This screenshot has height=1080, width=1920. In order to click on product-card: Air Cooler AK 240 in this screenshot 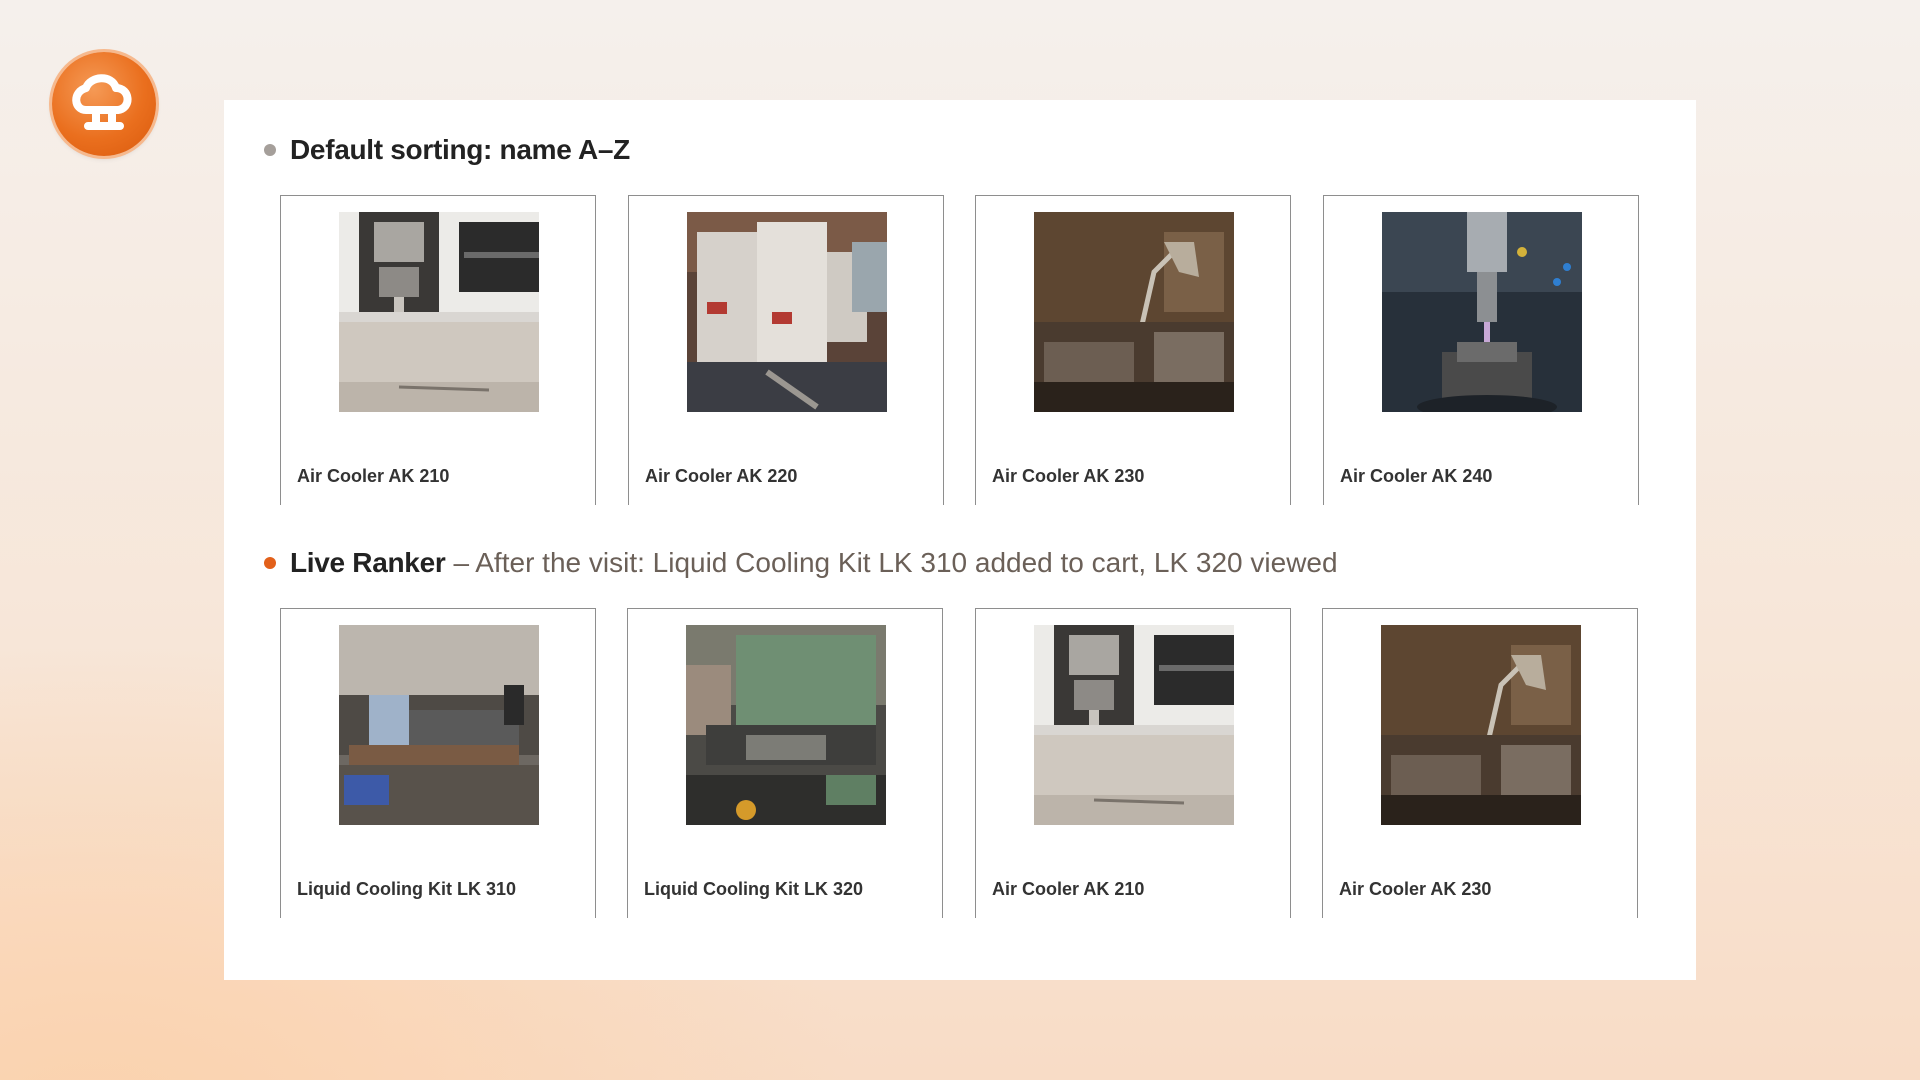, I will do `click(1481, 350)`.